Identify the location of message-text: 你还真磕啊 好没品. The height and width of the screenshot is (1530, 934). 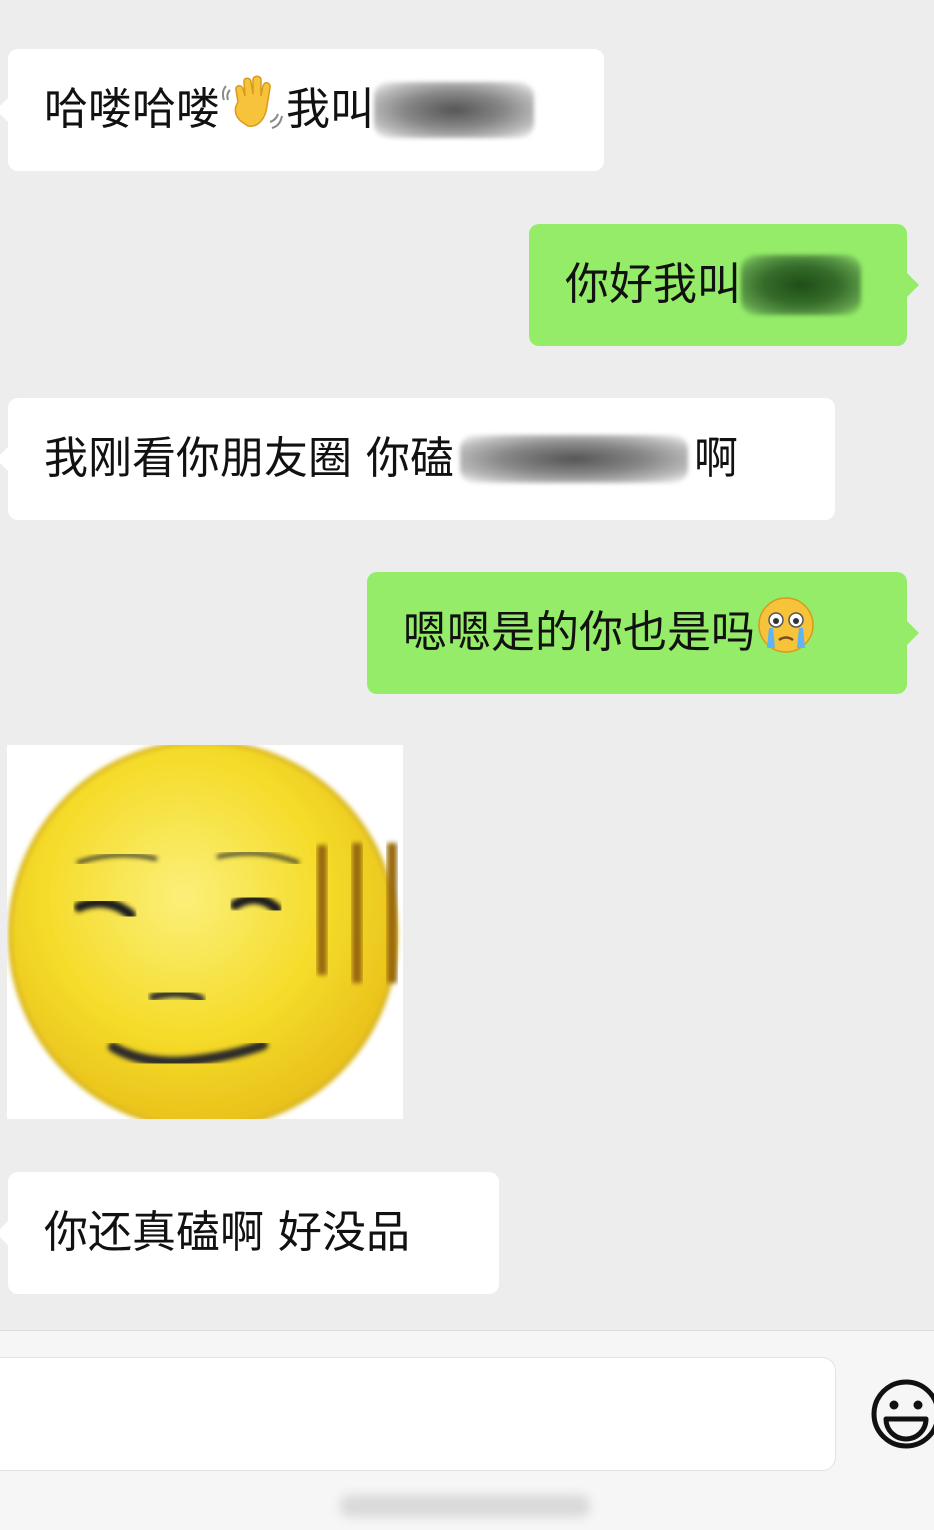
(227, 1232).